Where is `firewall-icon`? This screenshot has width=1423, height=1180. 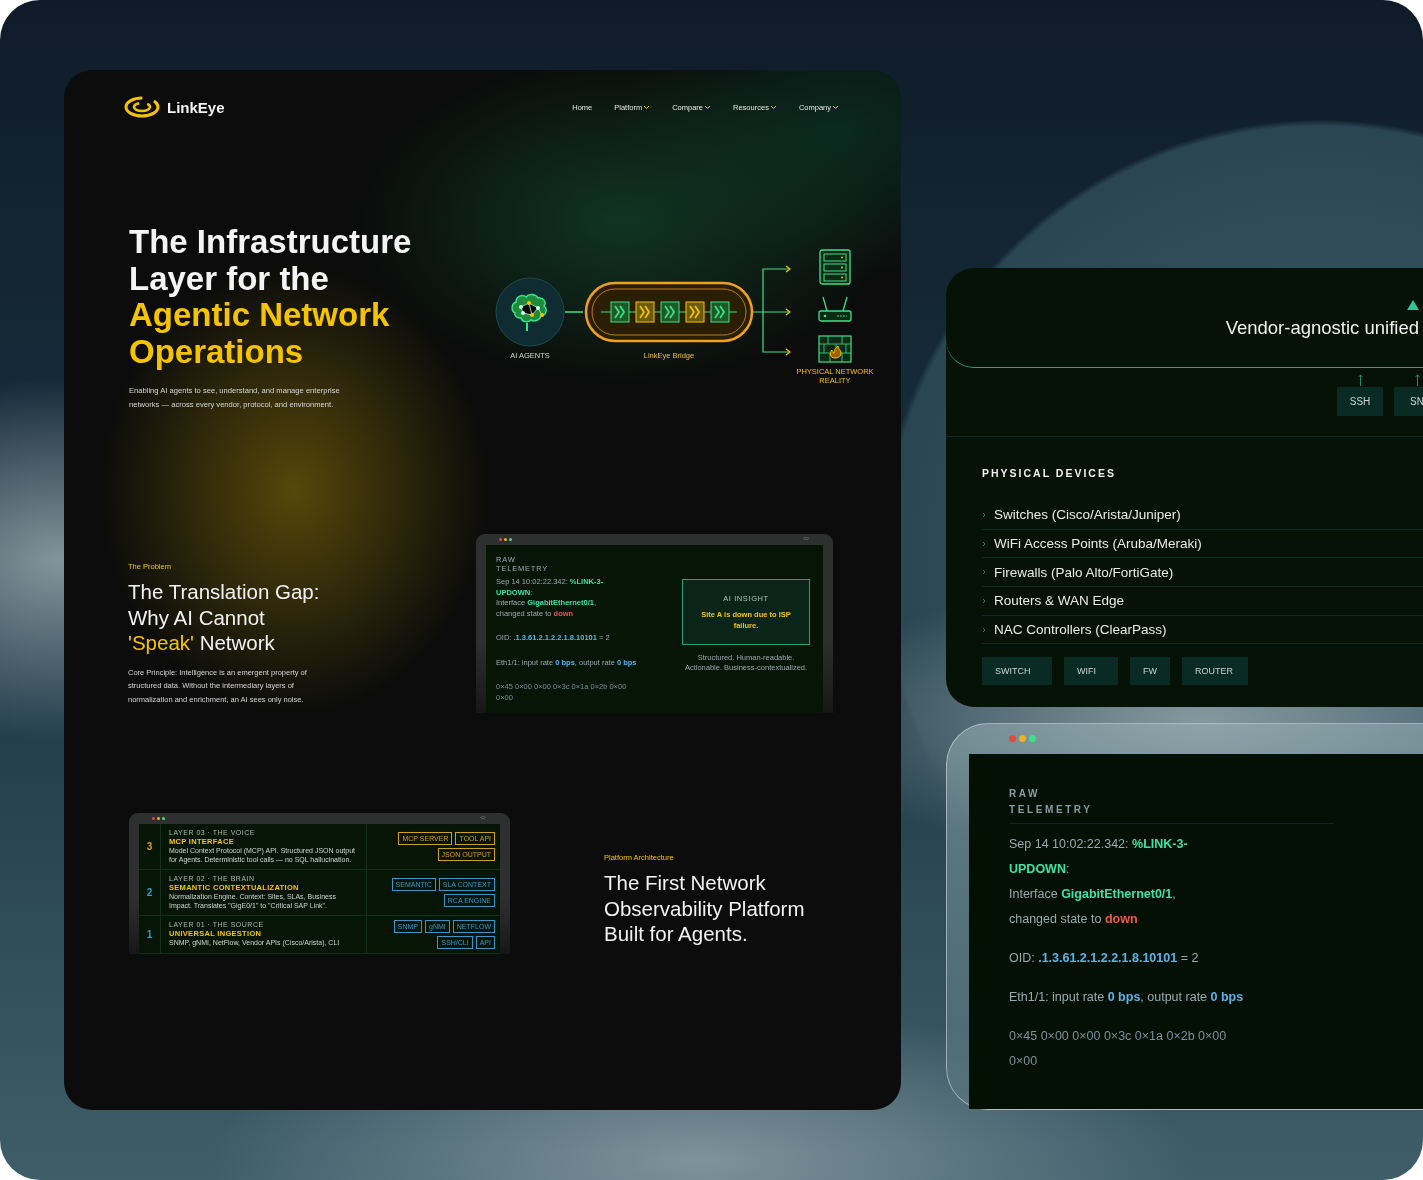 firewall-icon is located at coordinates (835, 349).